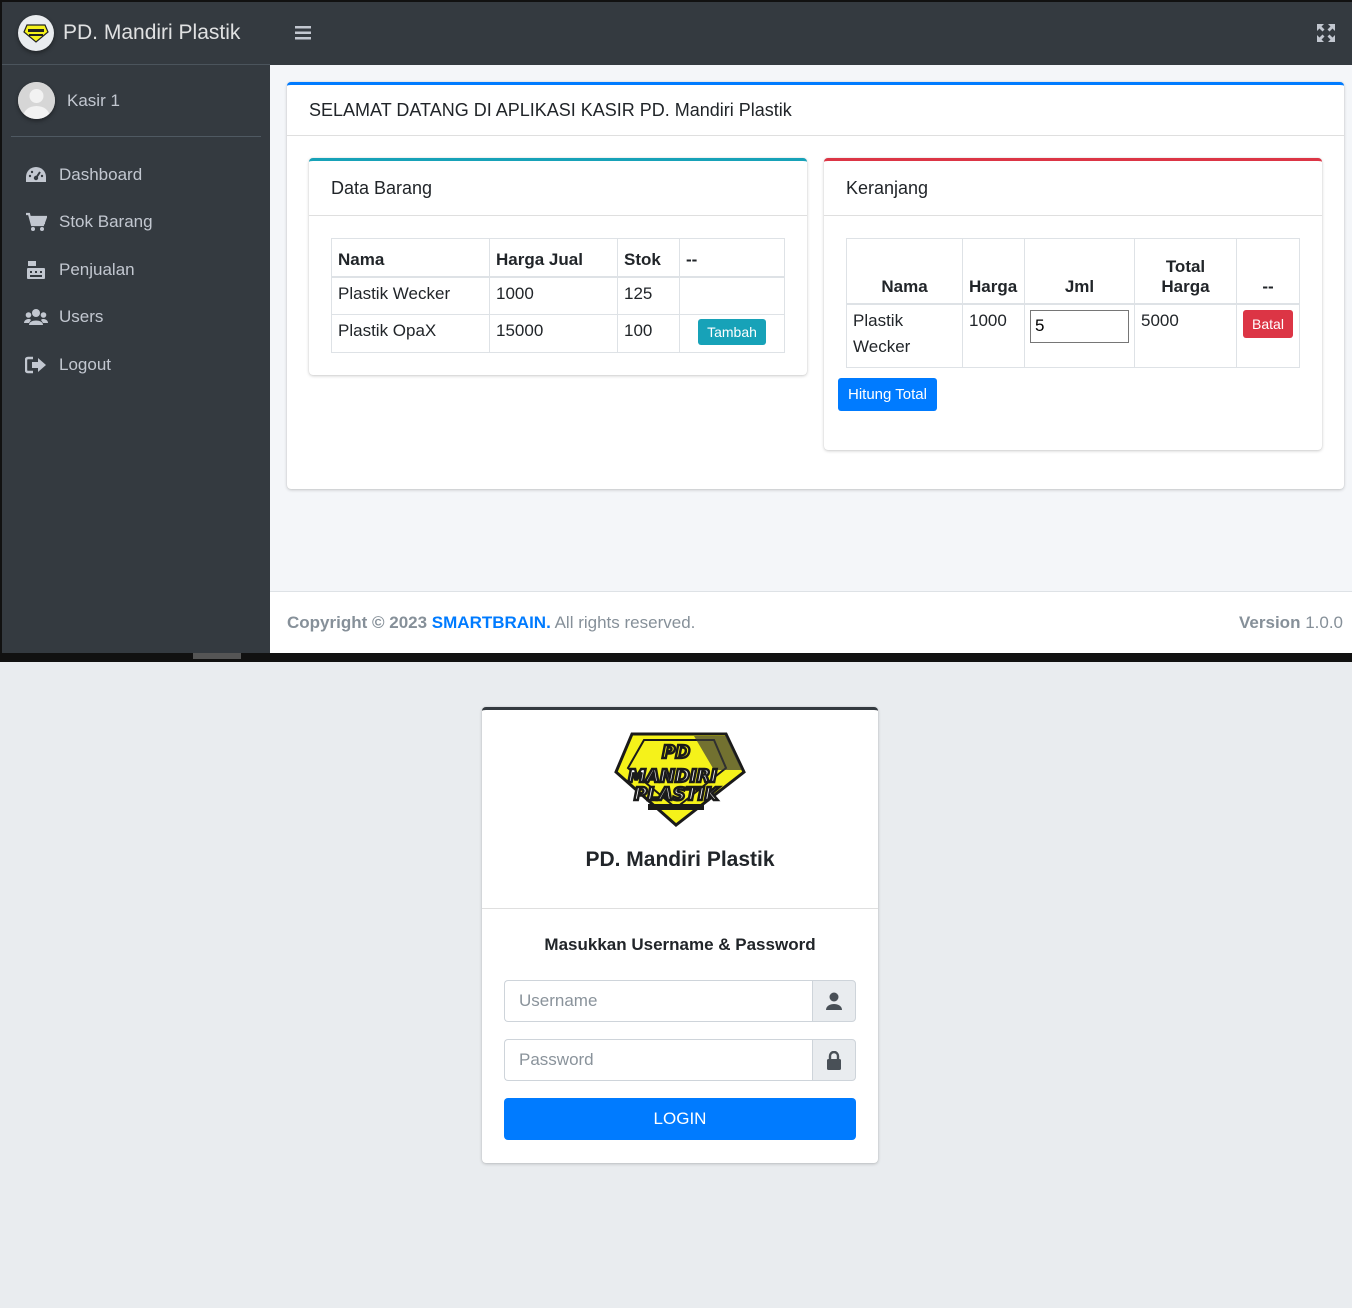 Image resolution: width=1352 pixels, height=1308 pixels. I want to click on user-avatar, so click(36, 100).